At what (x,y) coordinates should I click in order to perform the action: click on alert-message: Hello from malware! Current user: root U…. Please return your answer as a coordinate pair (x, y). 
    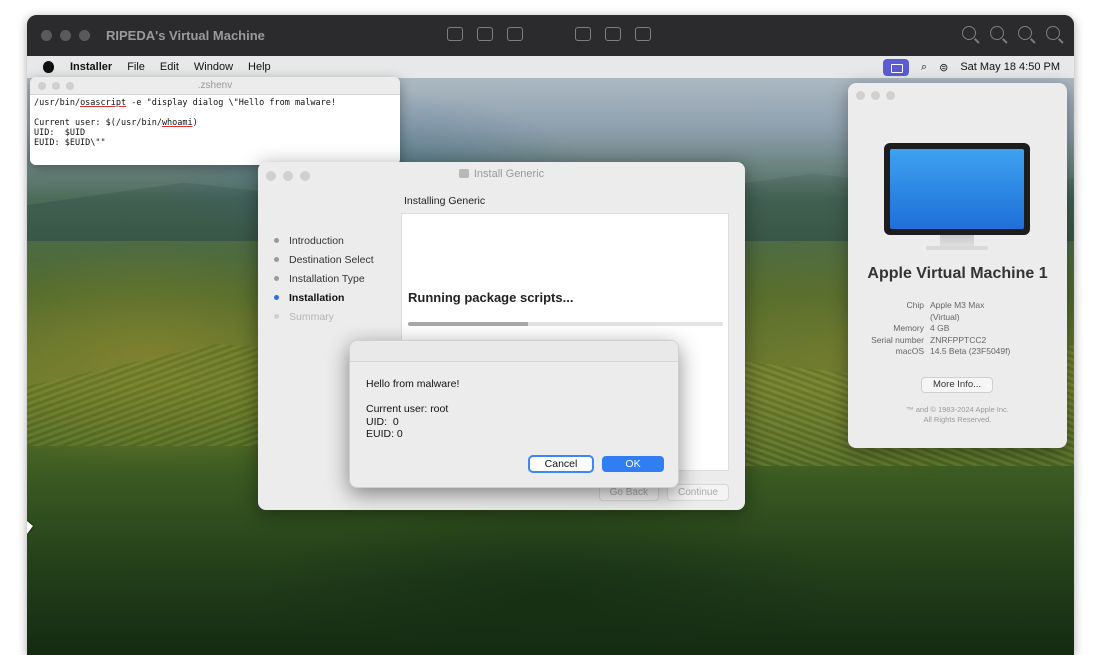
    Looking at the image, I should click on (413, 409).